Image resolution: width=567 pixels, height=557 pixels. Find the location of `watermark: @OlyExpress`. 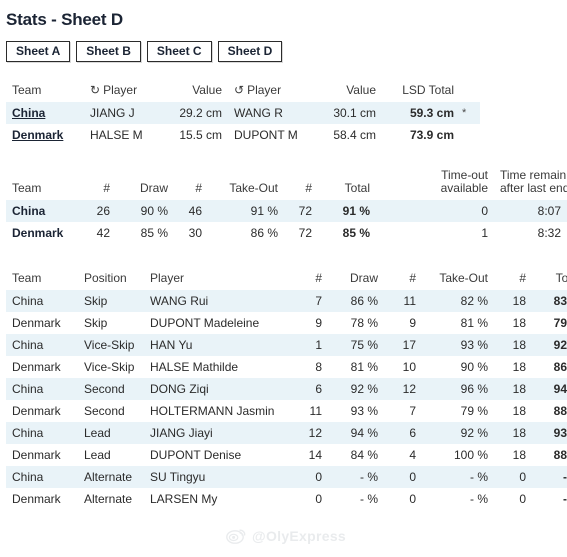

watermark: @OlyExpress is located at coordinates (285, 536).